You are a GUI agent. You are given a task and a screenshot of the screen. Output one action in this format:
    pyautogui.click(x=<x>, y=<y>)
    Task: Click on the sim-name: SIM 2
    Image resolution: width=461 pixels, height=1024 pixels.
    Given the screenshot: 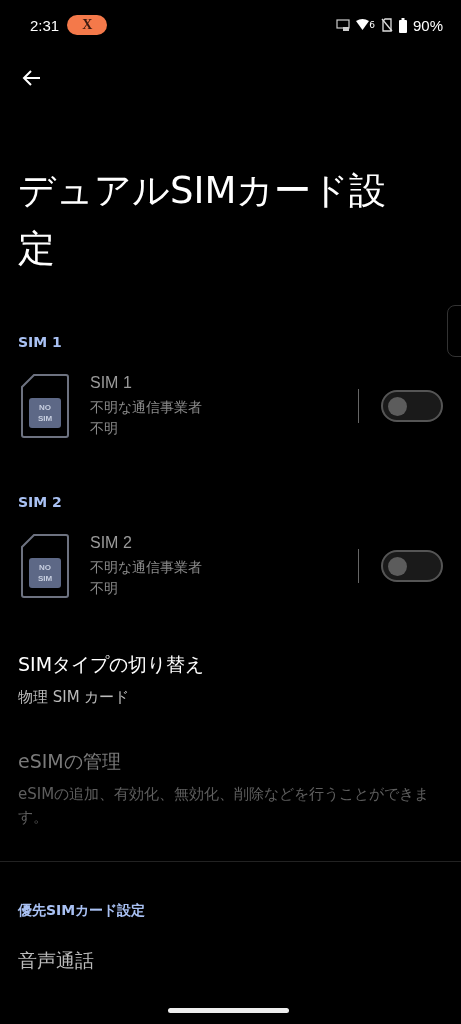 What is the action you would take?
    pyautogui.click(x=111, y=543)
    